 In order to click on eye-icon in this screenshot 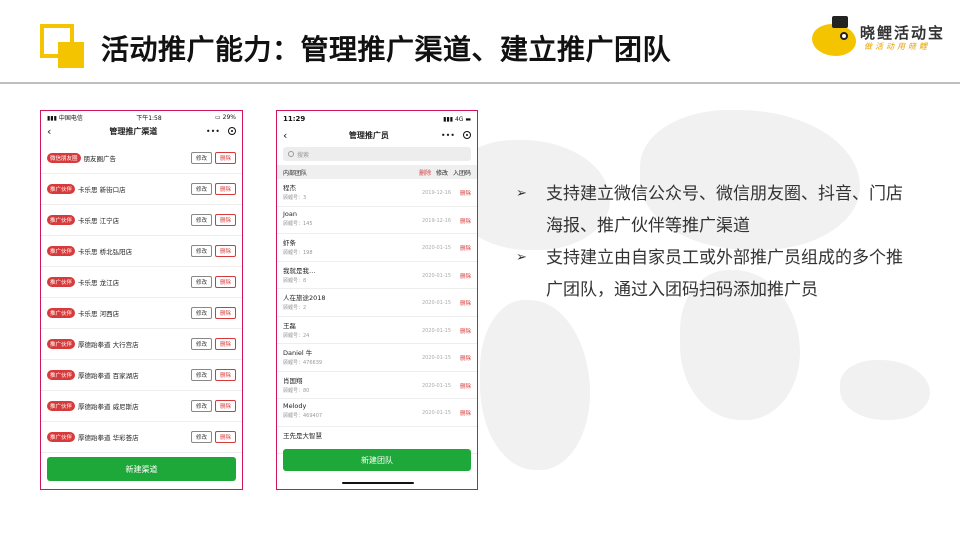, I will do `click(844, 36)`.